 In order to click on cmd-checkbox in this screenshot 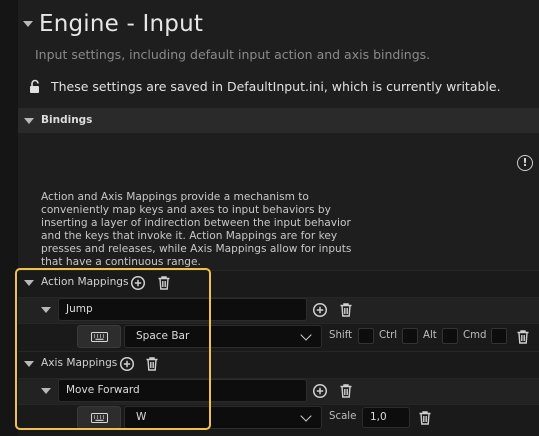, I will do `click(499, 336)`.